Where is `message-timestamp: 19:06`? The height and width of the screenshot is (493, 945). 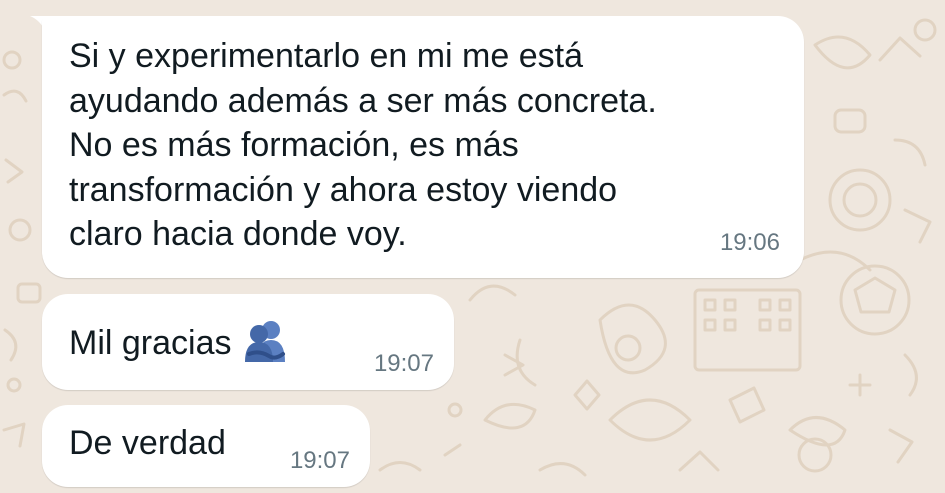
message-timestamp: 19:06 is located at coordinates (749, 242).